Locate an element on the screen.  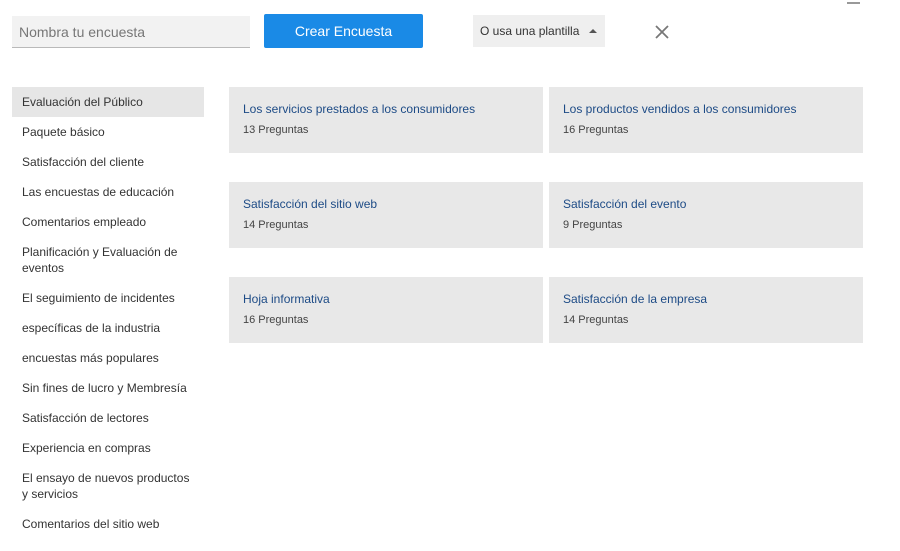
clipped-icon is located at coordinates (853, 2).